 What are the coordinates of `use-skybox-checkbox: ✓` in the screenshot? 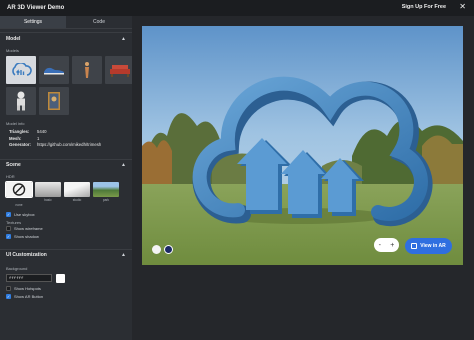 It's located at (8, 214).